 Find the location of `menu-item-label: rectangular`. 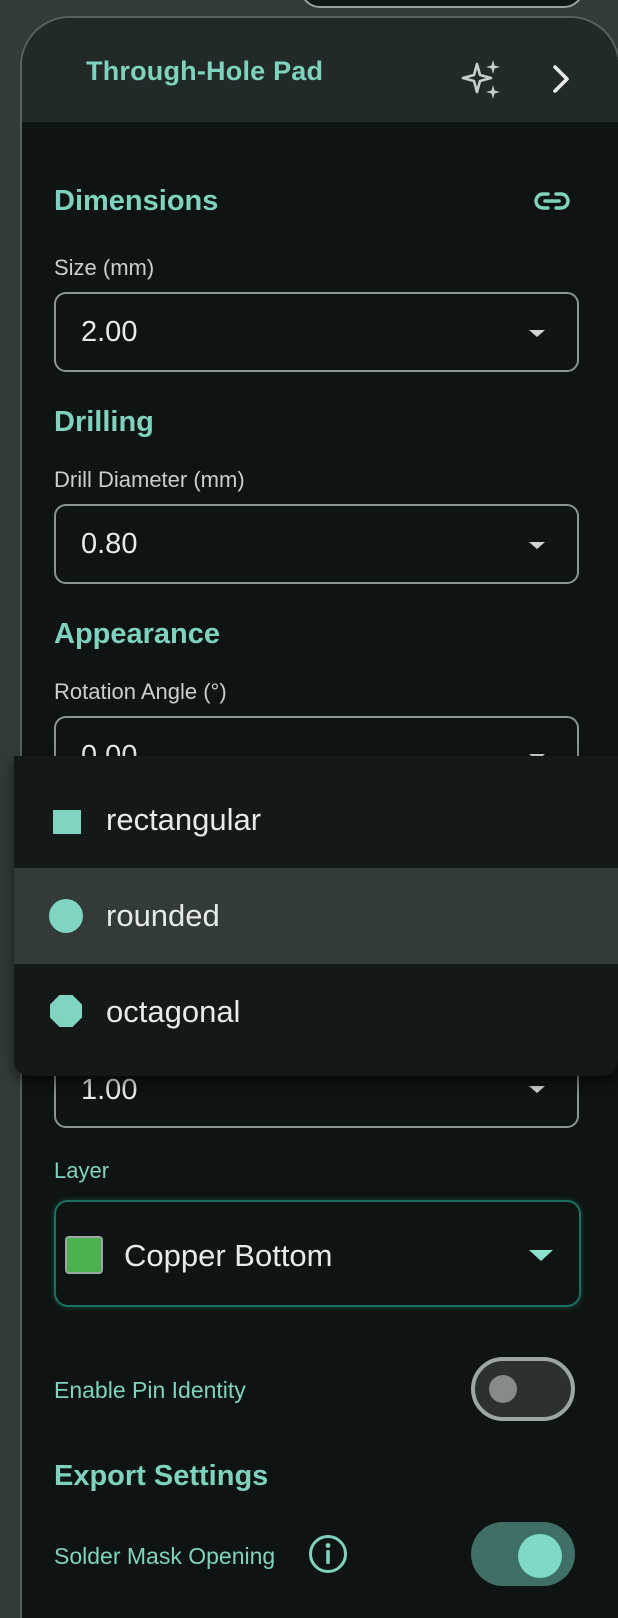

menu-item-label: rectangular is located at coordinates (184, 819).